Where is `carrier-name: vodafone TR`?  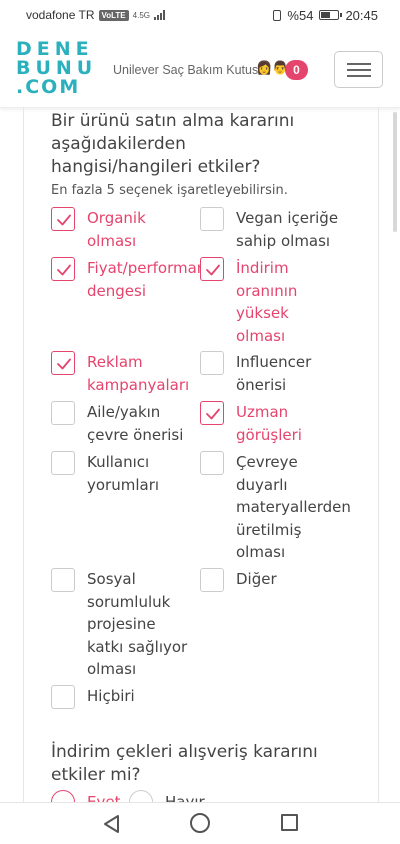 carrier-name: vodafone TR is located at coordinates (60, 15).